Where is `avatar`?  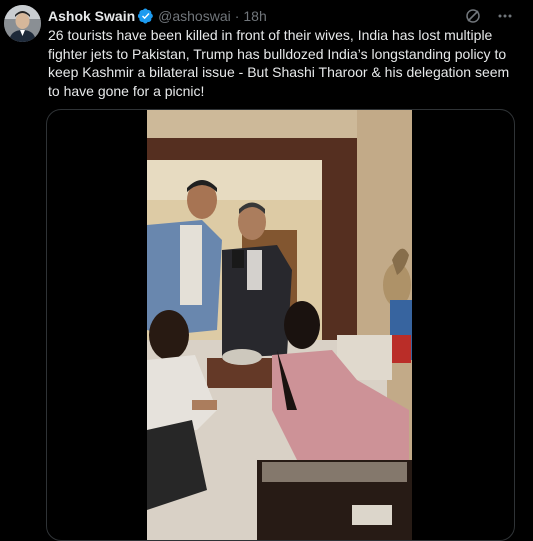 avatar is located at coordinates (22, 23).